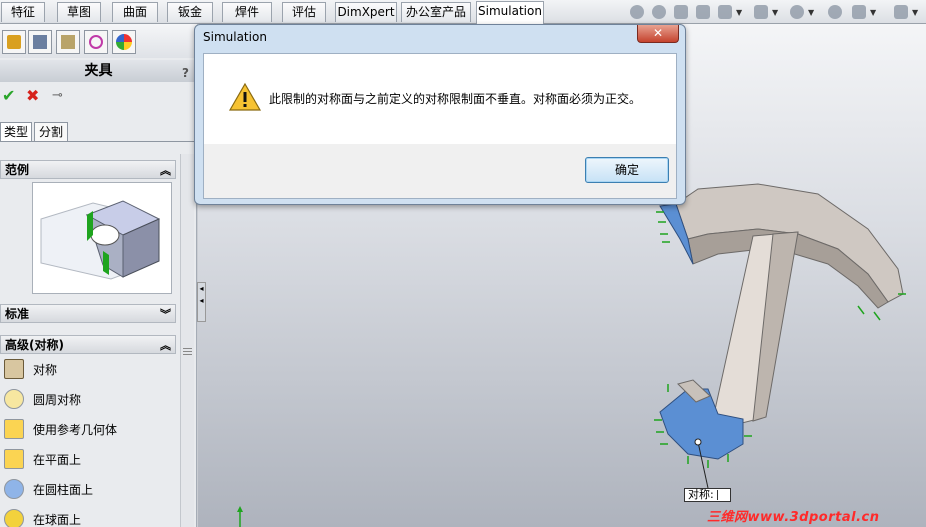  I want to click on option-label: 对称, so click(45, 370).